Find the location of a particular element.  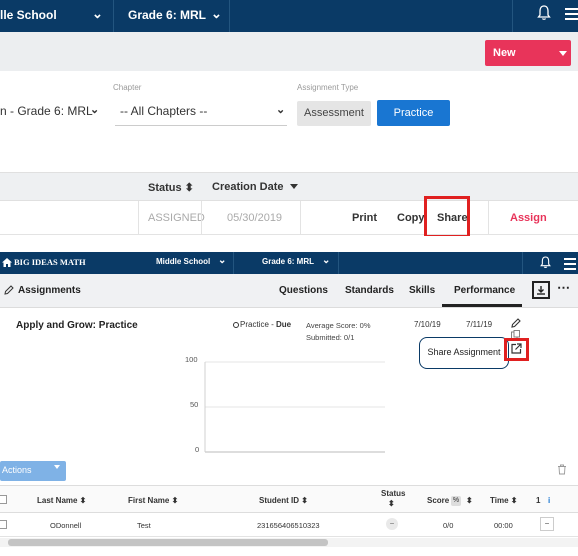

practice-due-label: Practice - Due is located at coordinates (262, 324).